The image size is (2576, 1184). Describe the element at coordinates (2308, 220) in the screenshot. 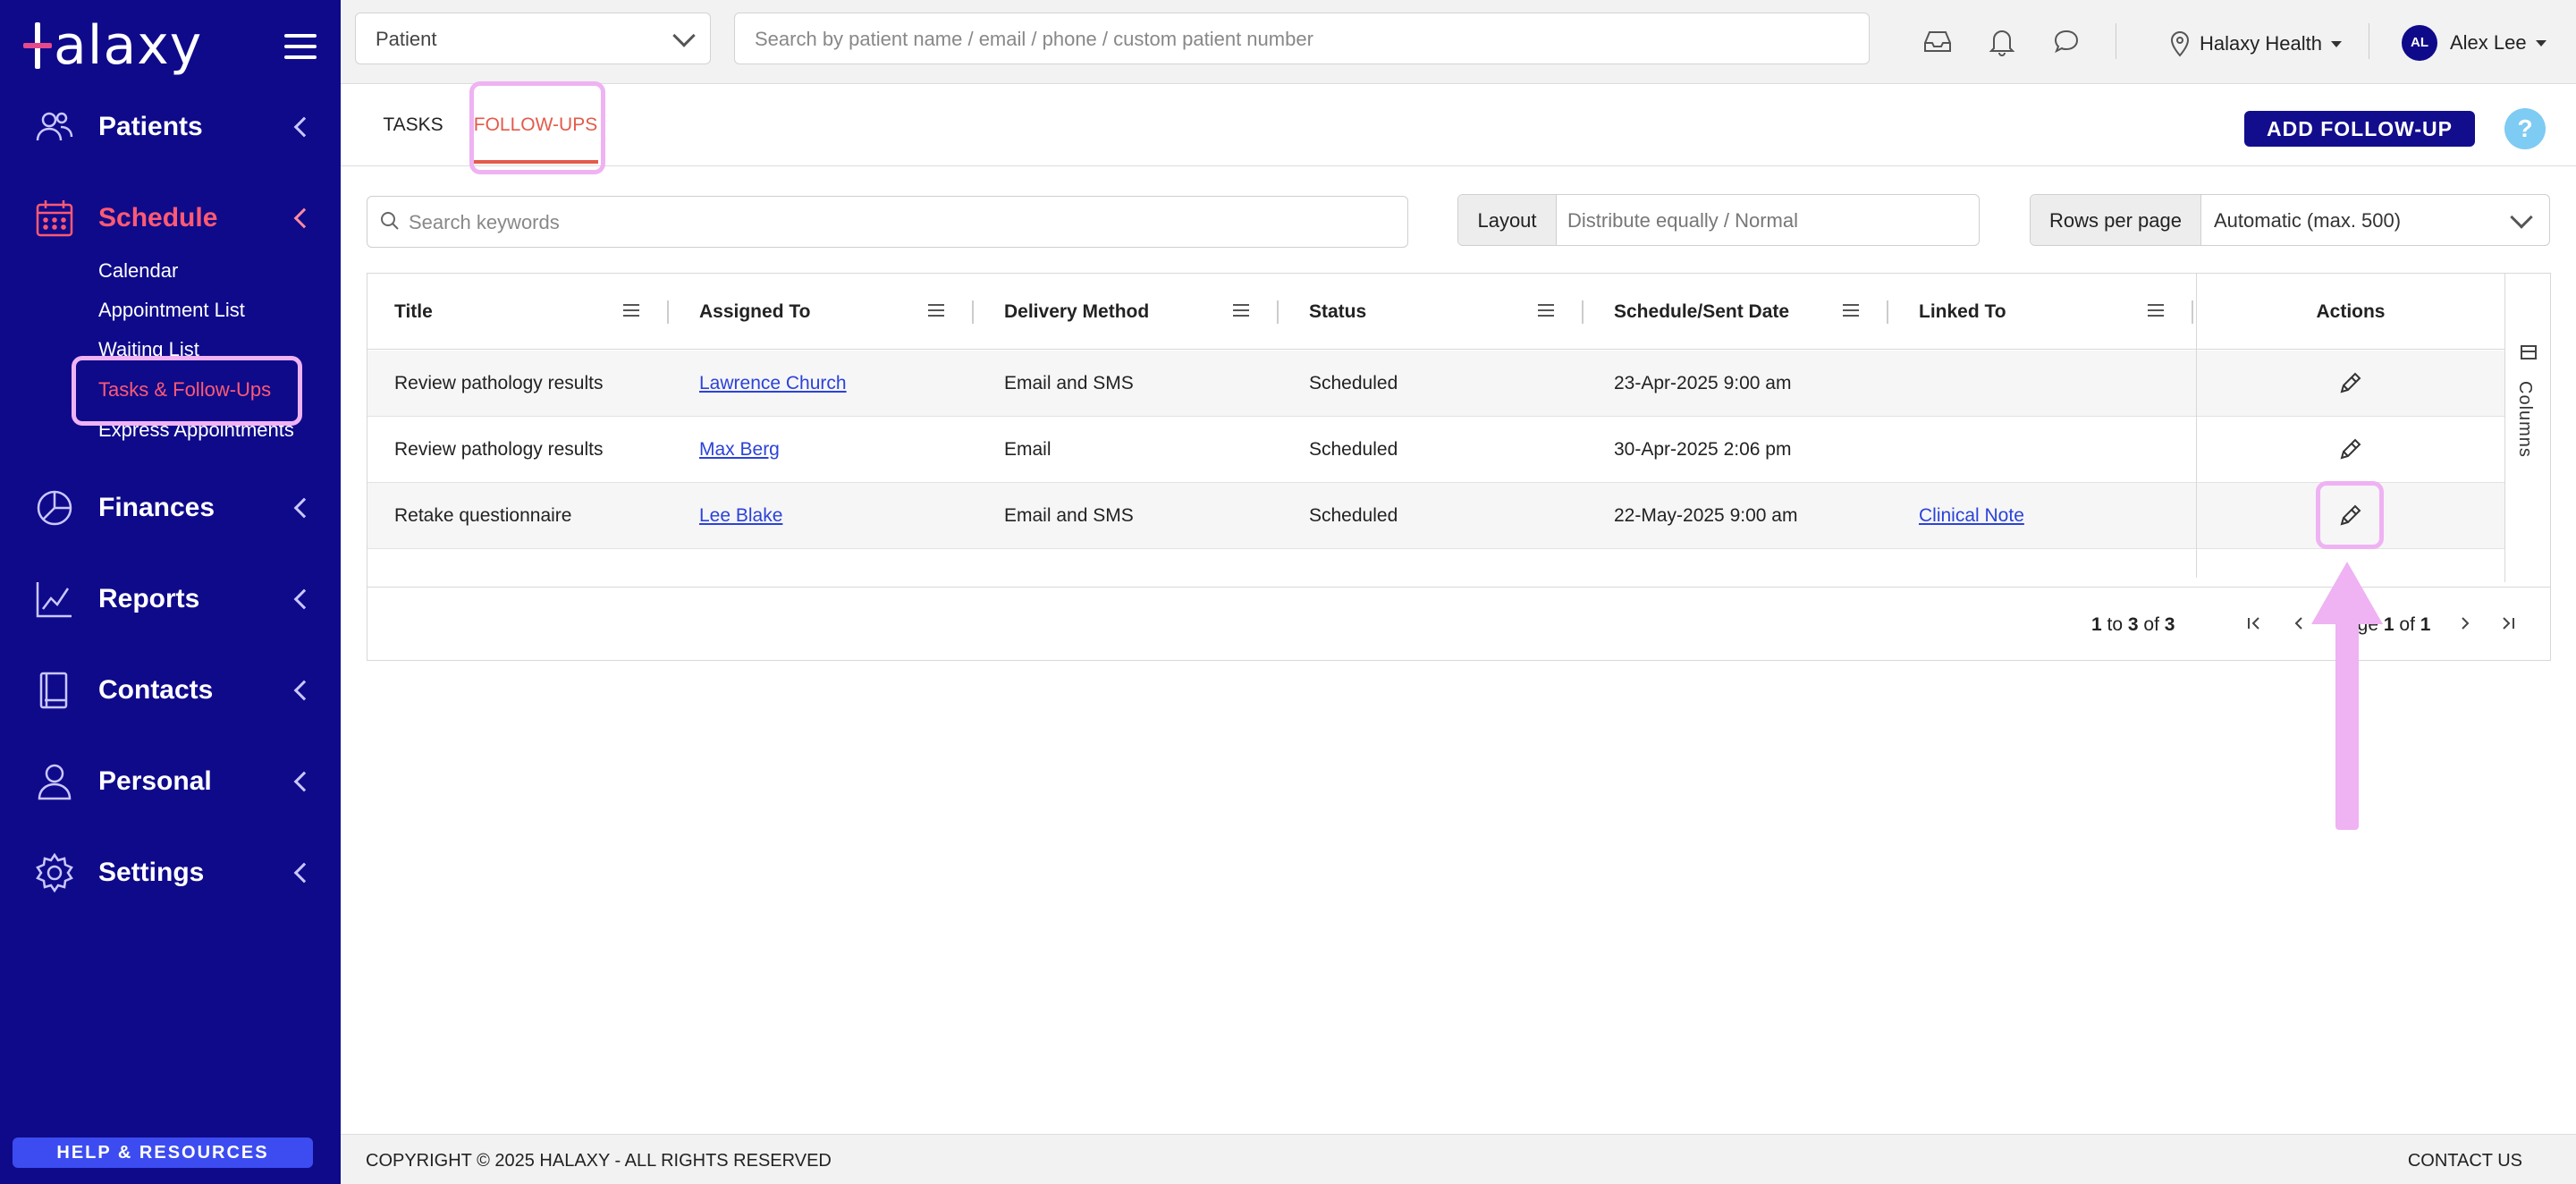

I see `rows-per-page-value: Automatic (max. 500)` at that location.